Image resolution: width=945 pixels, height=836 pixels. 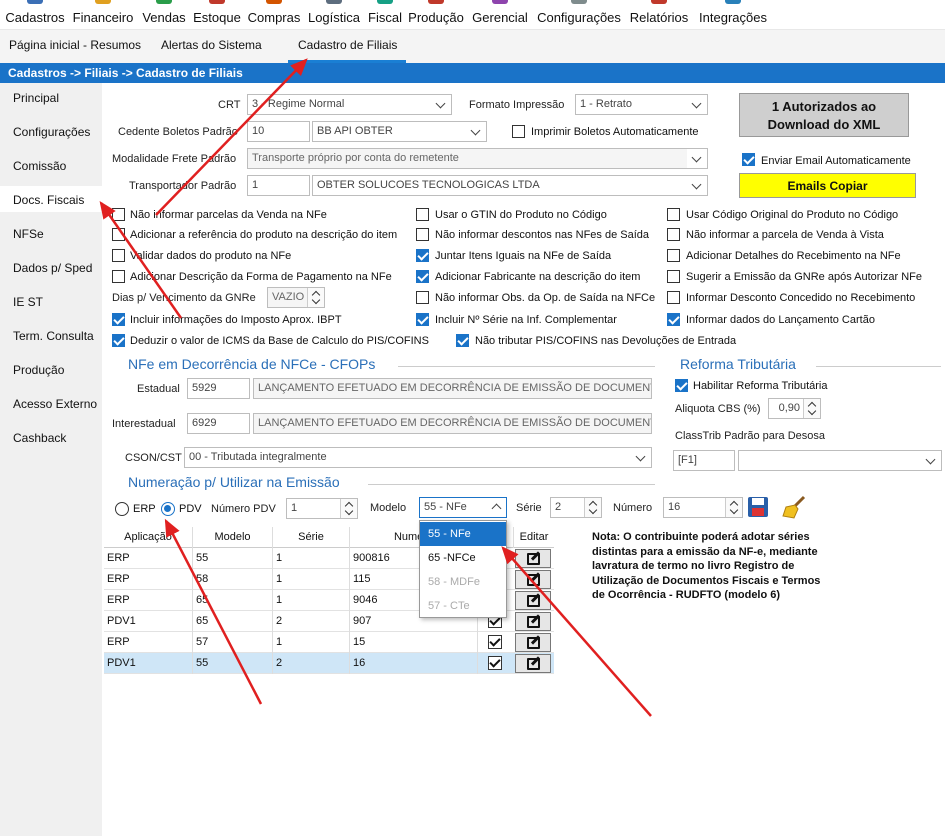 What do you see at coordinates (329, 663) in the screenshot?
I see `table-row: PDV1 55 2 16` at bounding box center [329, 663].